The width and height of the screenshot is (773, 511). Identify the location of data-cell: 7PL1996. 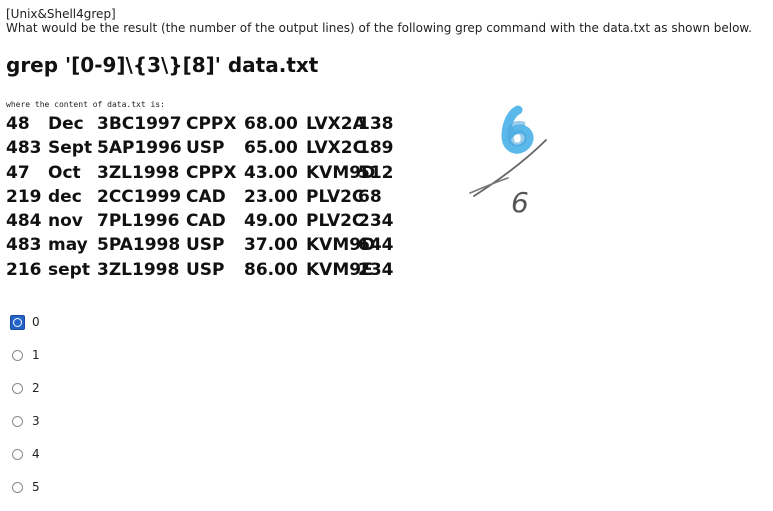
(138, 221).